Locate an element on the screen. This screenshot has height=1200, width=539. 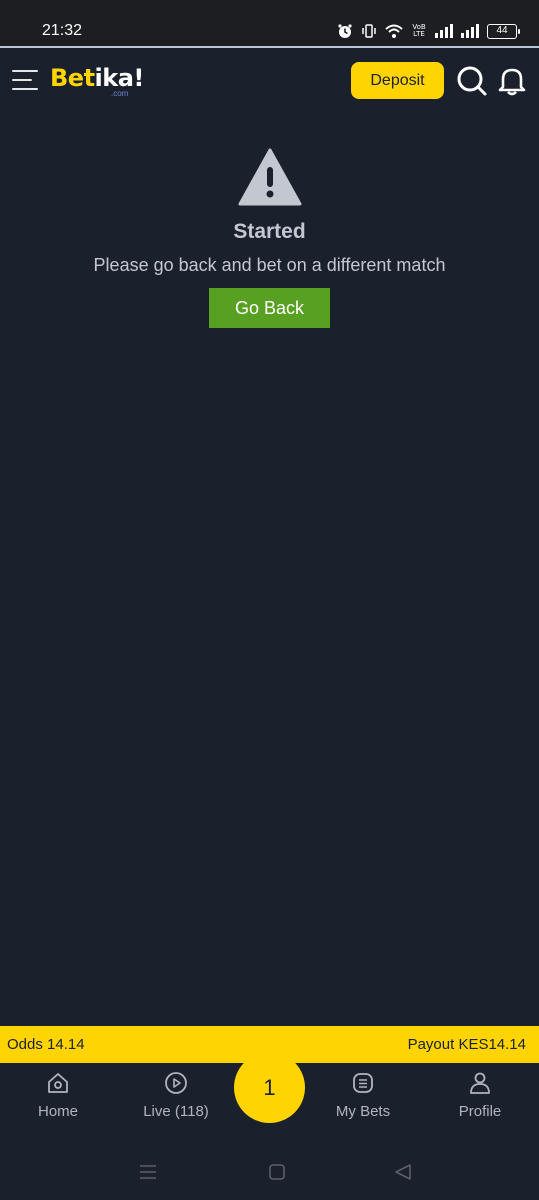
go-back-button: Go Back is located at coordinates (269, 308).